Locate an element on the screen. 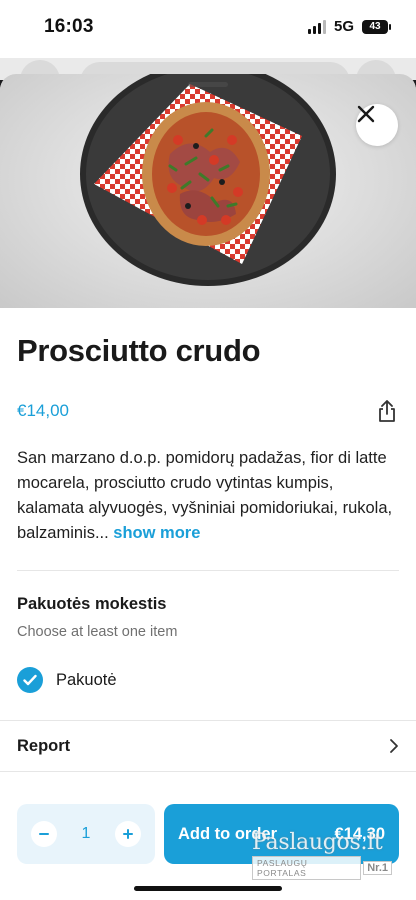 The height and width of the screenshot is (900, 416). watermark-badge: Nr.1 is located at coordinates (377, 868).